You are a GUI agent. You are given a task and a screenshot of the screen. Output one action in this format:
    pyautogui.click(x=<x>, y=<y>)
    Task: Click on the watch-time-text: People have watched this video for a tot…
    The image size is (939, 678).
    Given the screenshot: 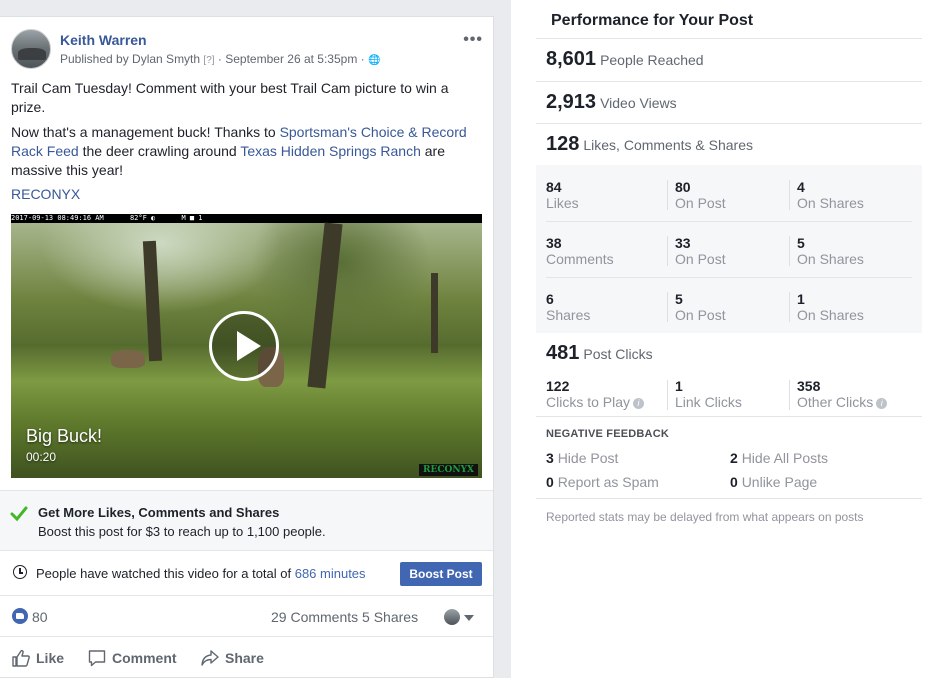 What is the action you would take?
    pyautogui.click(x=201, y=573)
    